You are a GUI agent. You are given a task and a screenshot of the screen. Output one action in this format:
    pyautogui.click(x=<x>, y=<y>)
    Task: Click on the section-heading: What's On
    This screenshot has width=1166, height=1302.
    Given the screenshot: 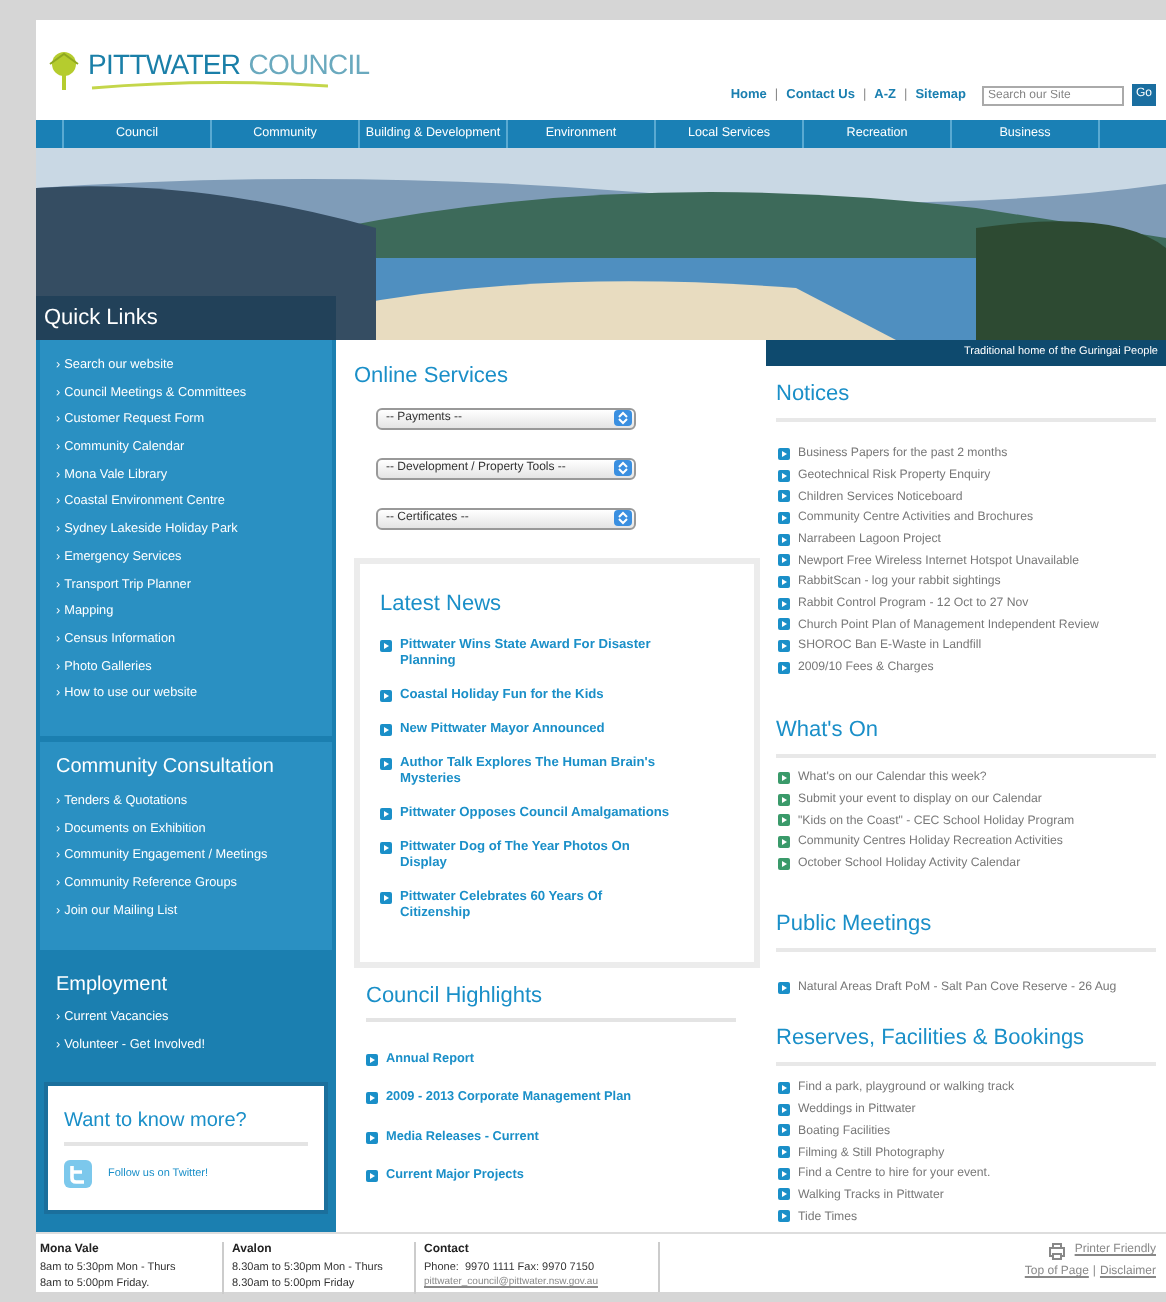 What is the action you would take?
    pyautogui.click(x=828, y=731)
    